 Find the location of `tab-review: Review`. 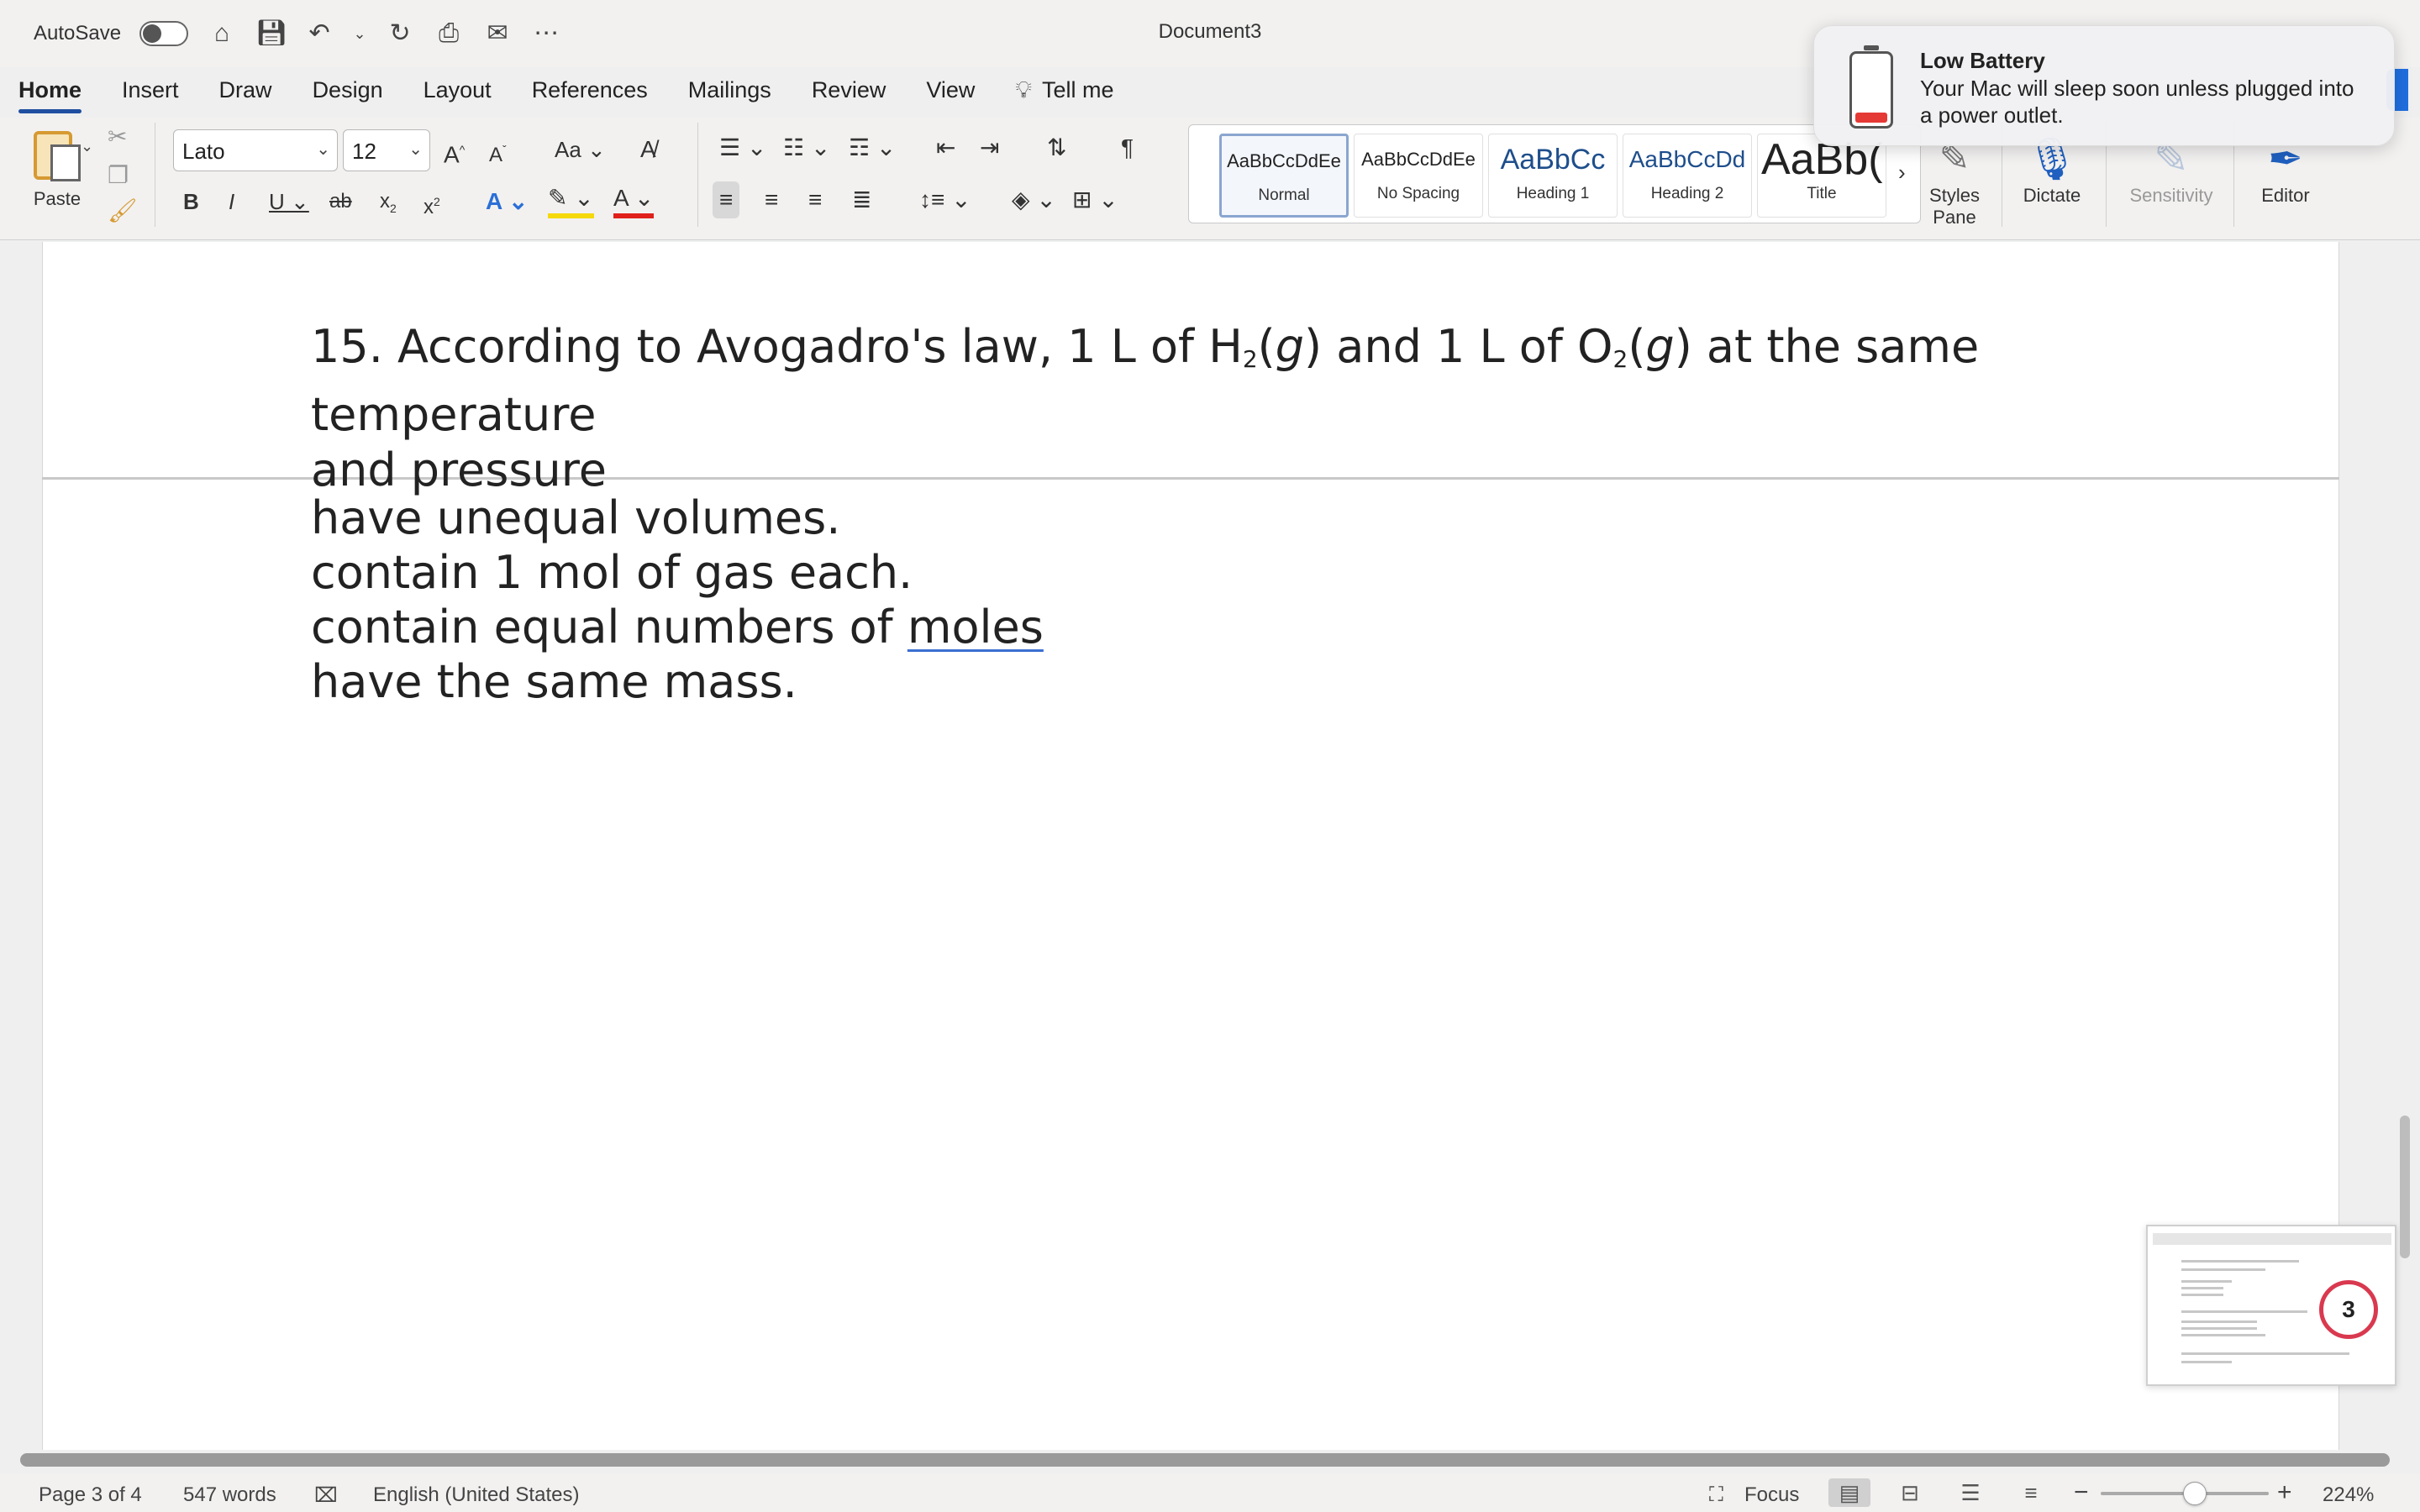

tab-review: Review is located at coordinates (849, 90).